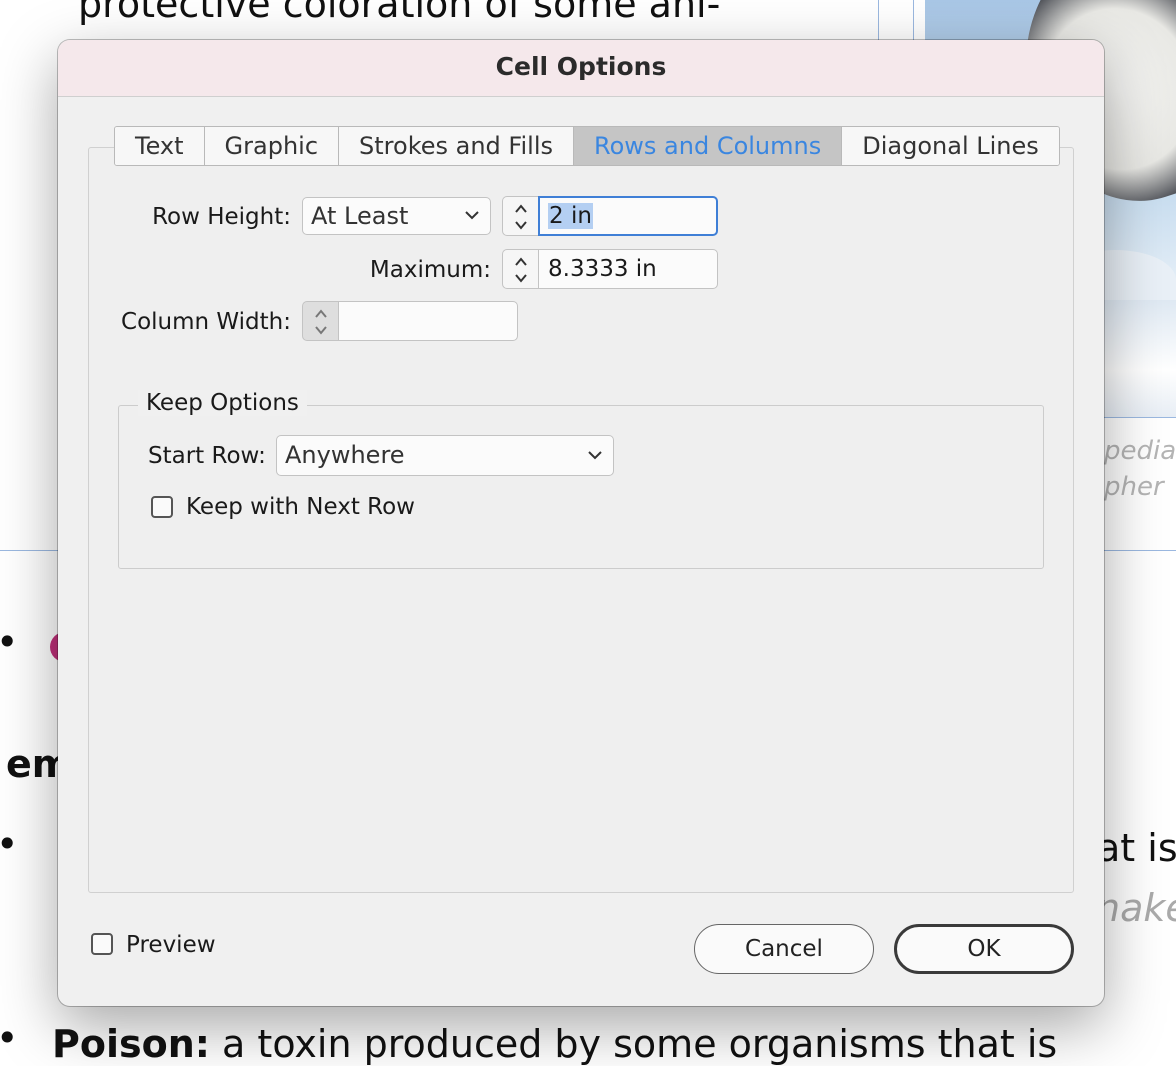 The height and width of the screenshot is (1066, 1176). What do you see at coordinates (1136, 848) in the screenshot?
I see `document-text-line: at is` at bounding box center [1136, 848].